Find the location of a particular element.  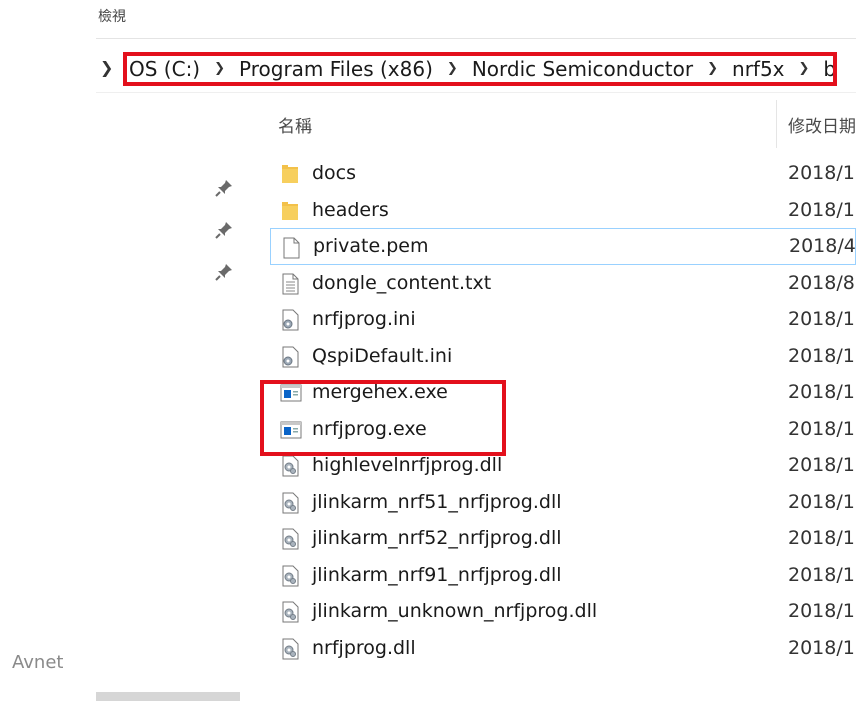

column-date-header: 修改日期 is located at coordinates (822, 124).